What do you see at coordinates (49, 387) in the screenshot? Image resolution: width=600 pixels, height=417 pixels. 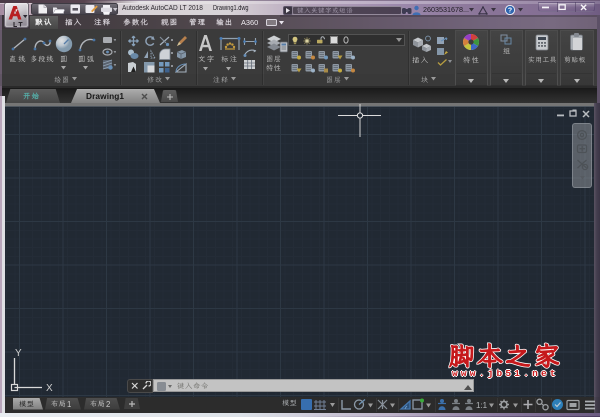 I see `svg-text: X` at bounding box center [49, 387].